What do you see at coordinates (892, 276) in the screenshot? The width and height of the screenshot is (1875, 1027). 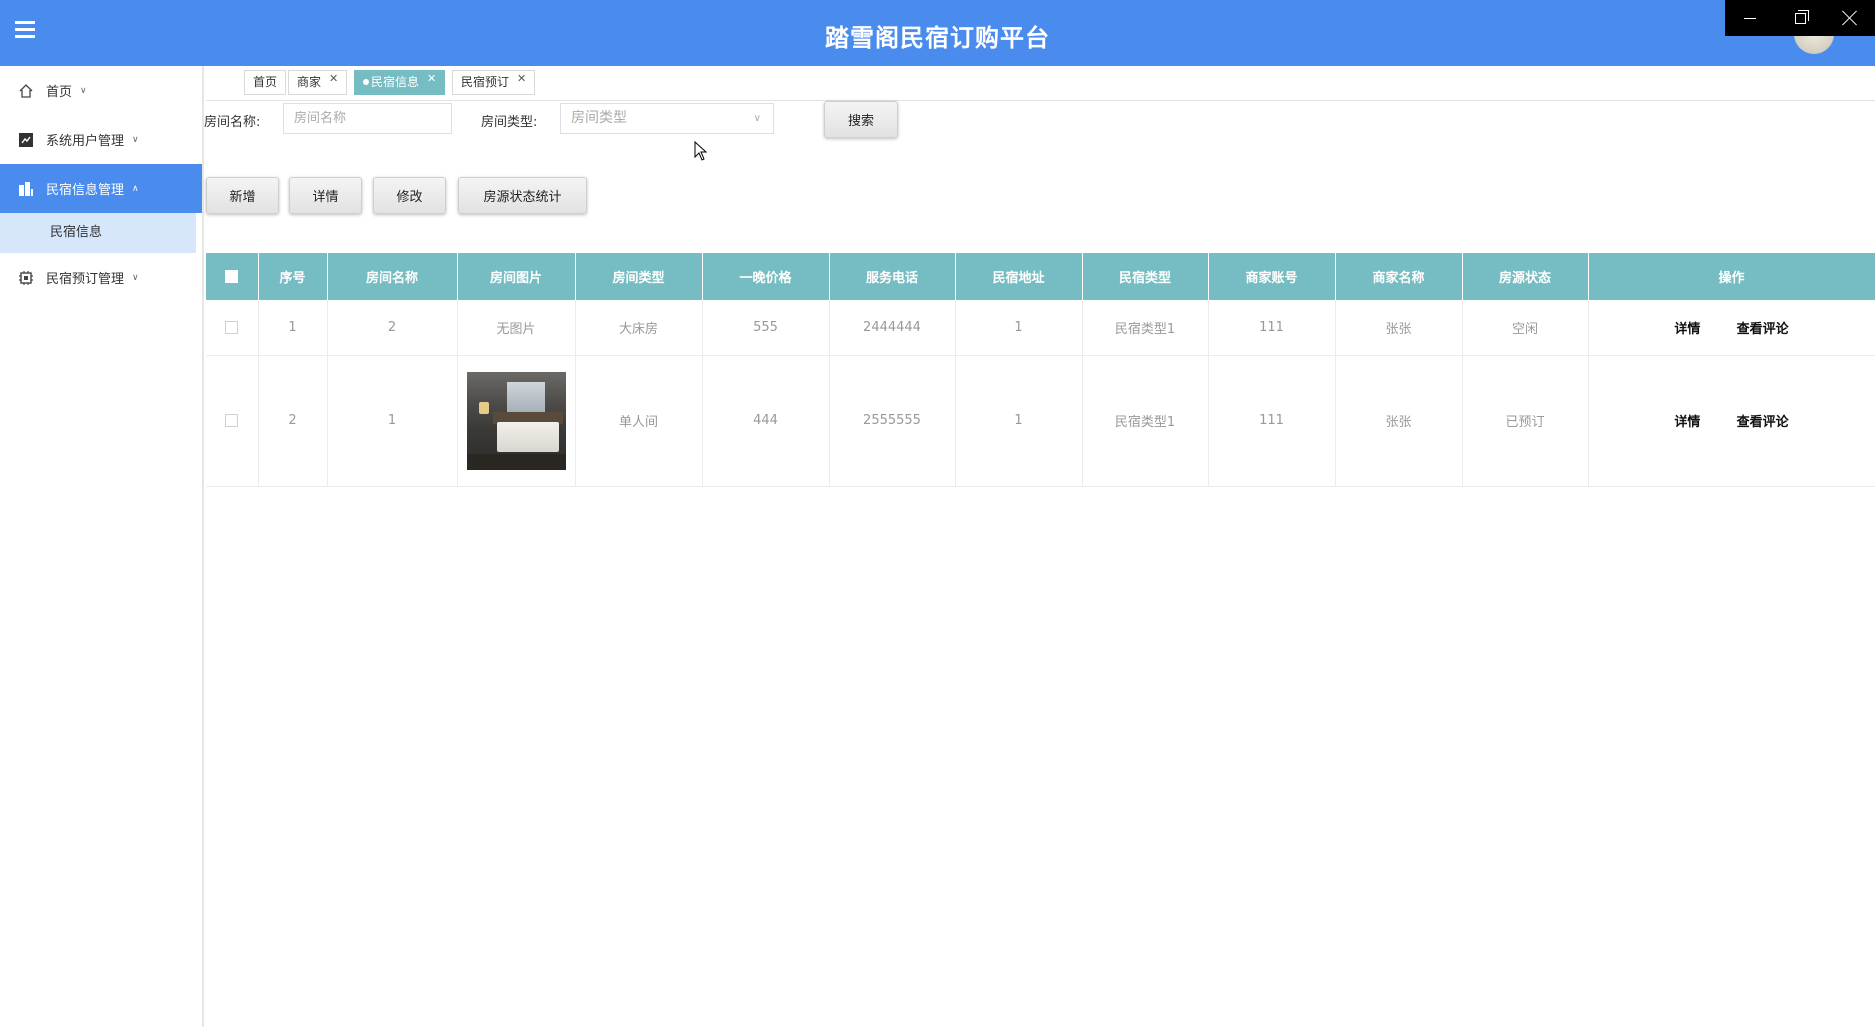 I see `column-header: 服务电话` at bounding box center [892, 276].